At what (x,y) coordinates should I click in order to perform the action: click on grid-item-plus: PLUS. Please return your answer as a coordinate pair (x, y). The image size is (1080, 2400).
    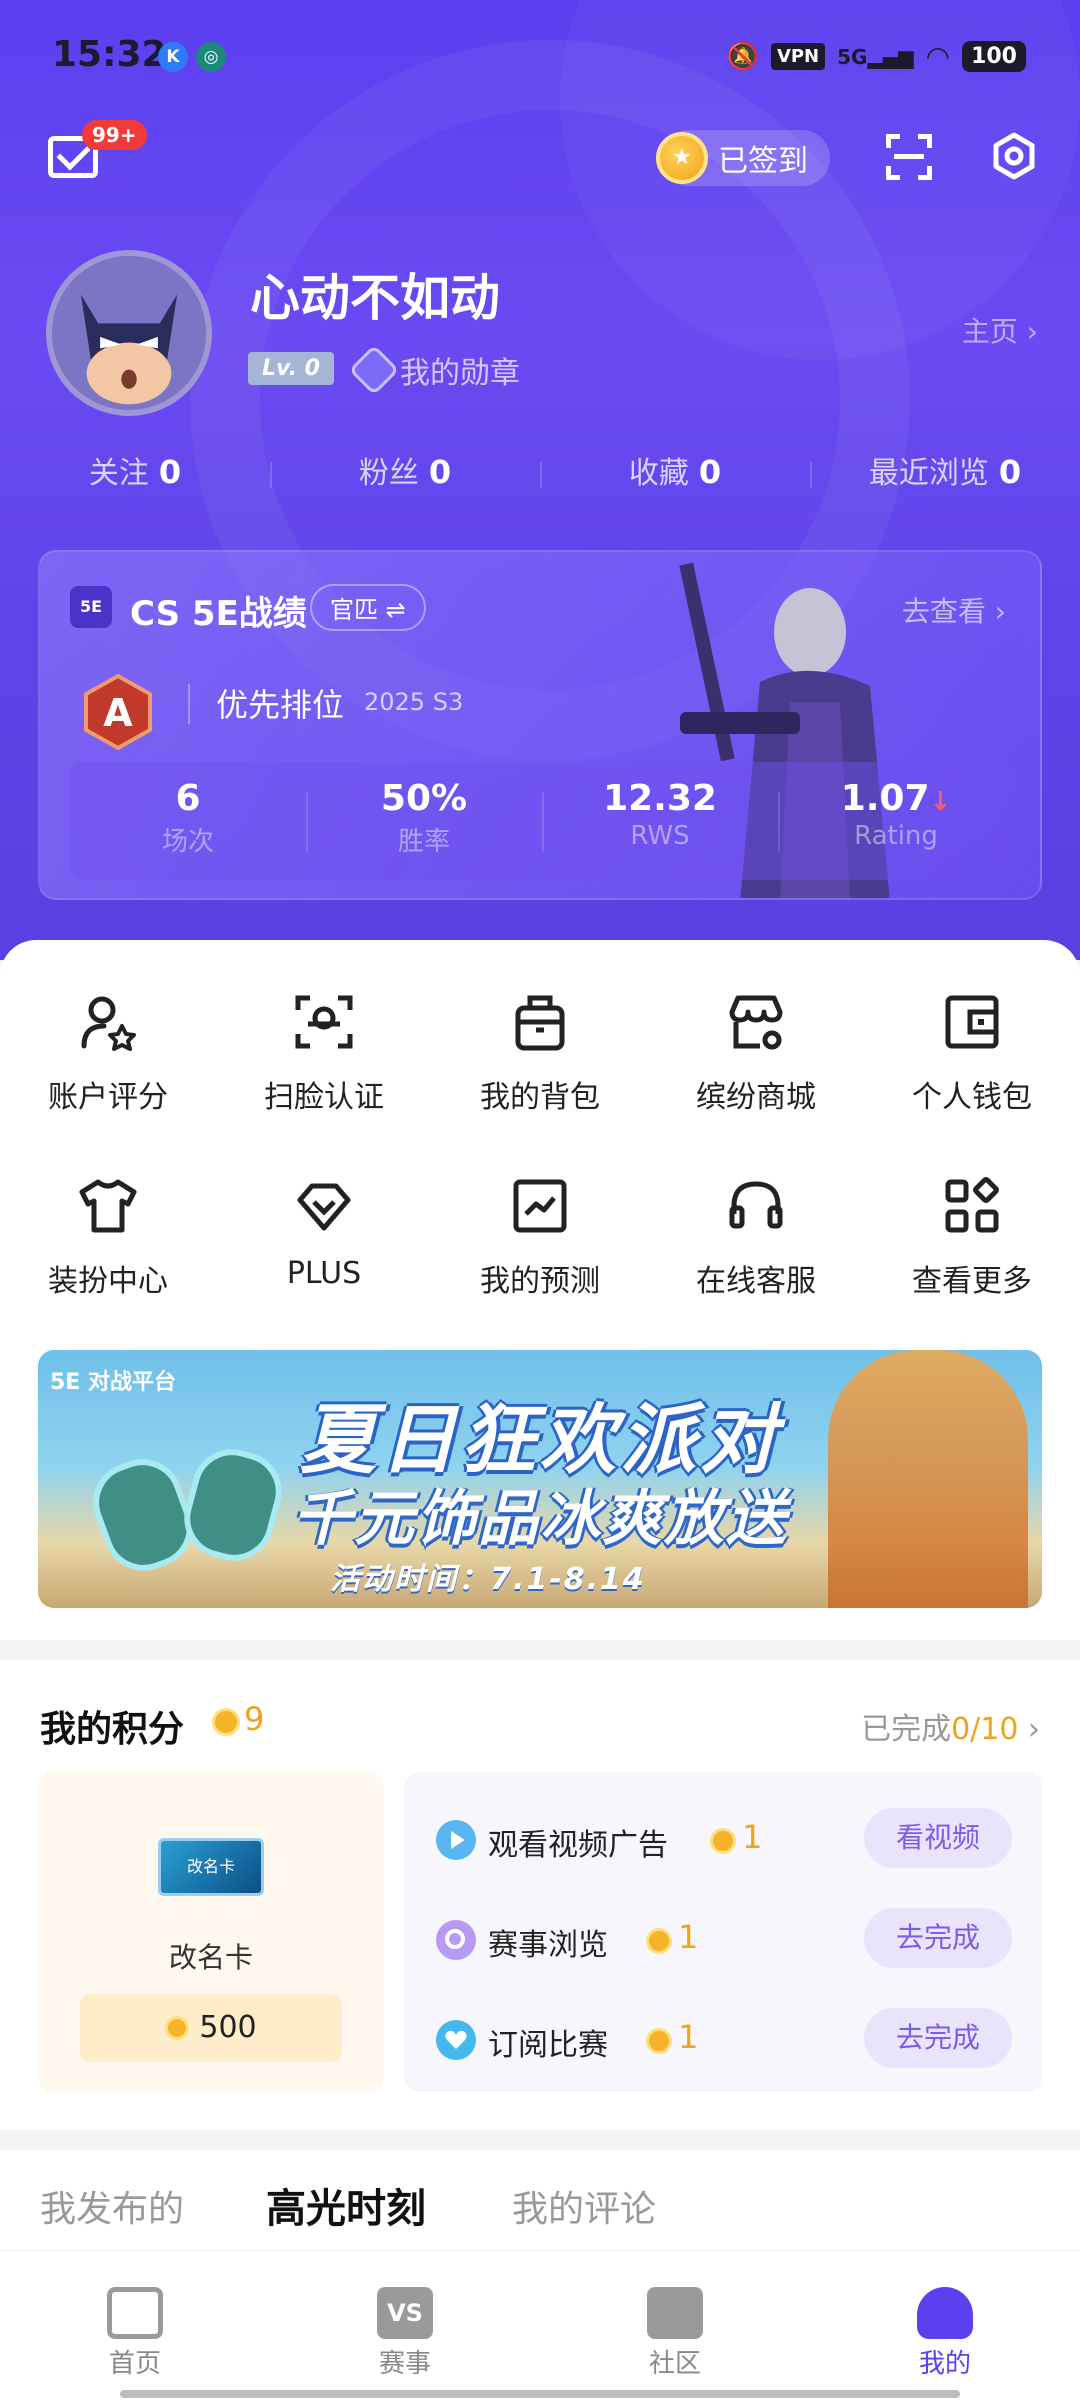
    Looking at the image, I should click on (324, 1237).